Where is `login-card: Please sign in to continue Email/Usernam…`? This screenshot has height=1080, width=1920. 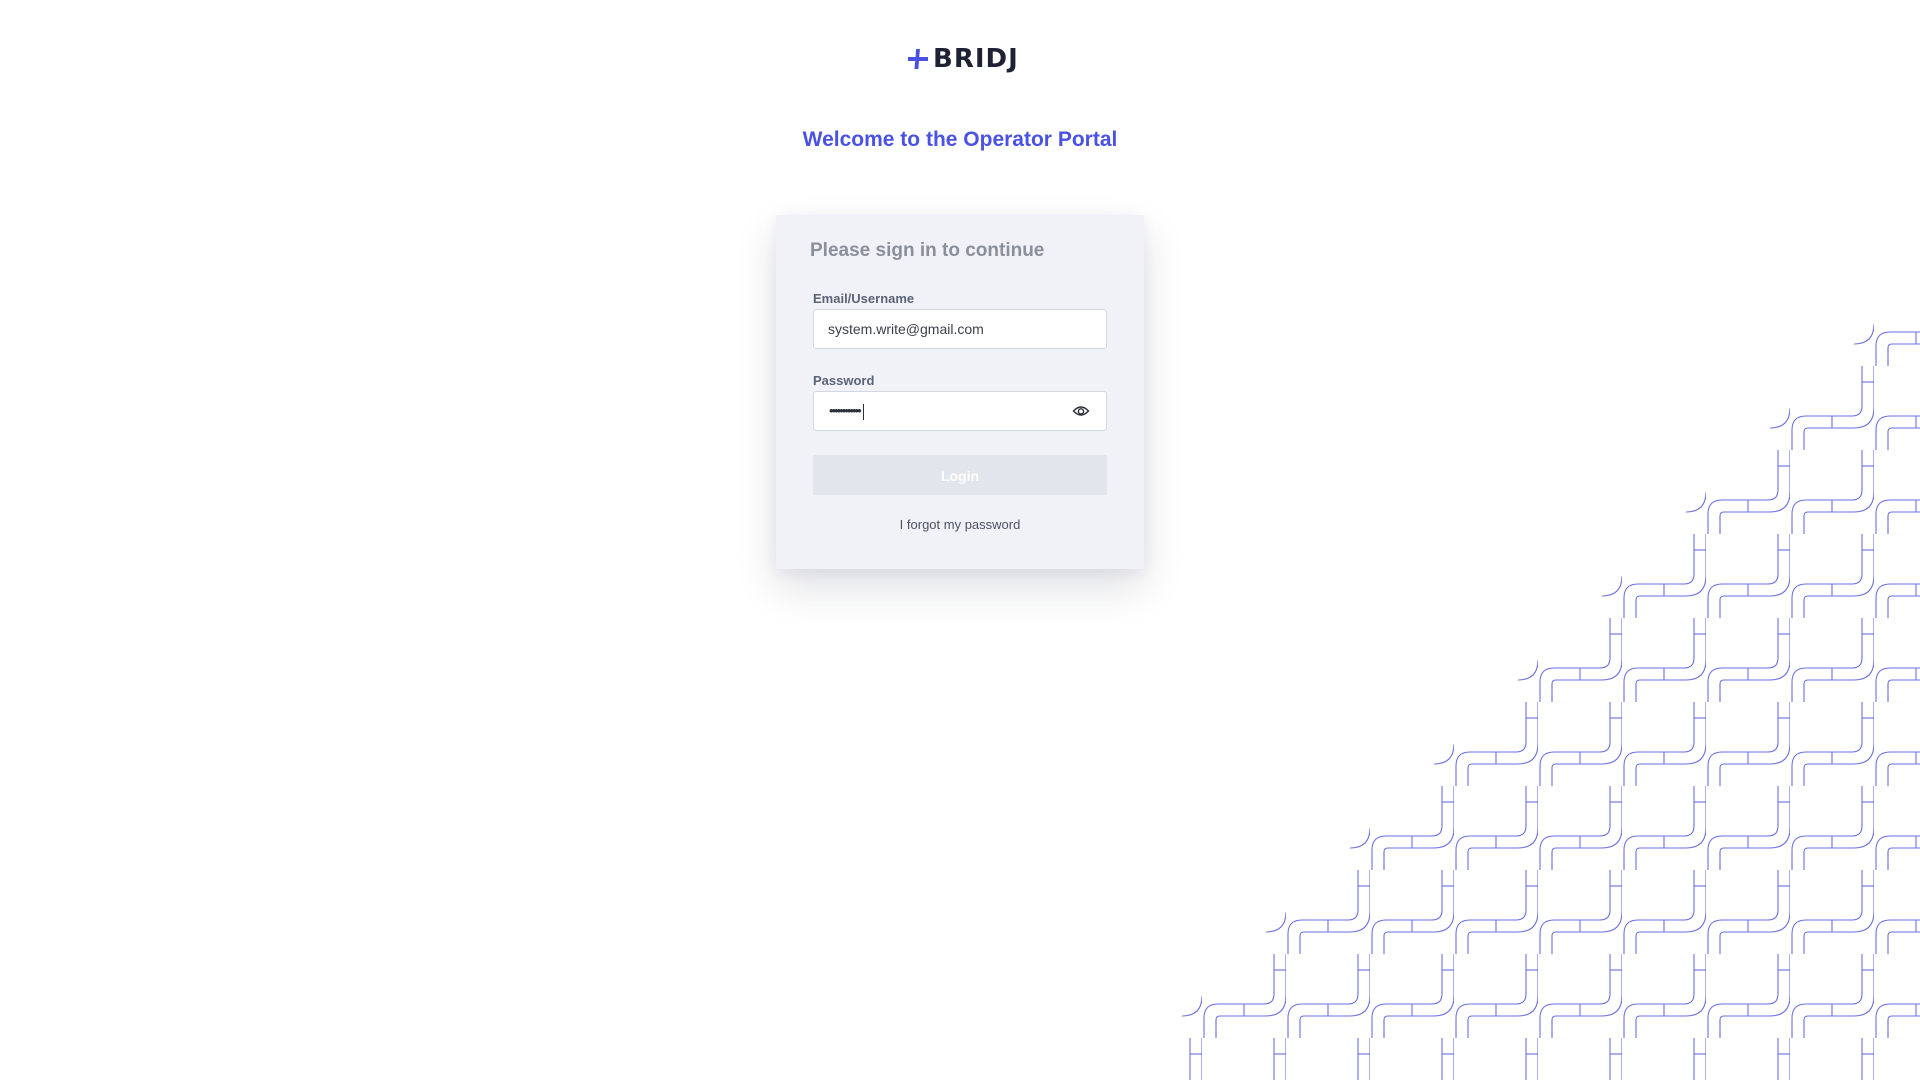 login-card: Please sign in to continue Email/Usernam… is located at coordinates (960, 392).